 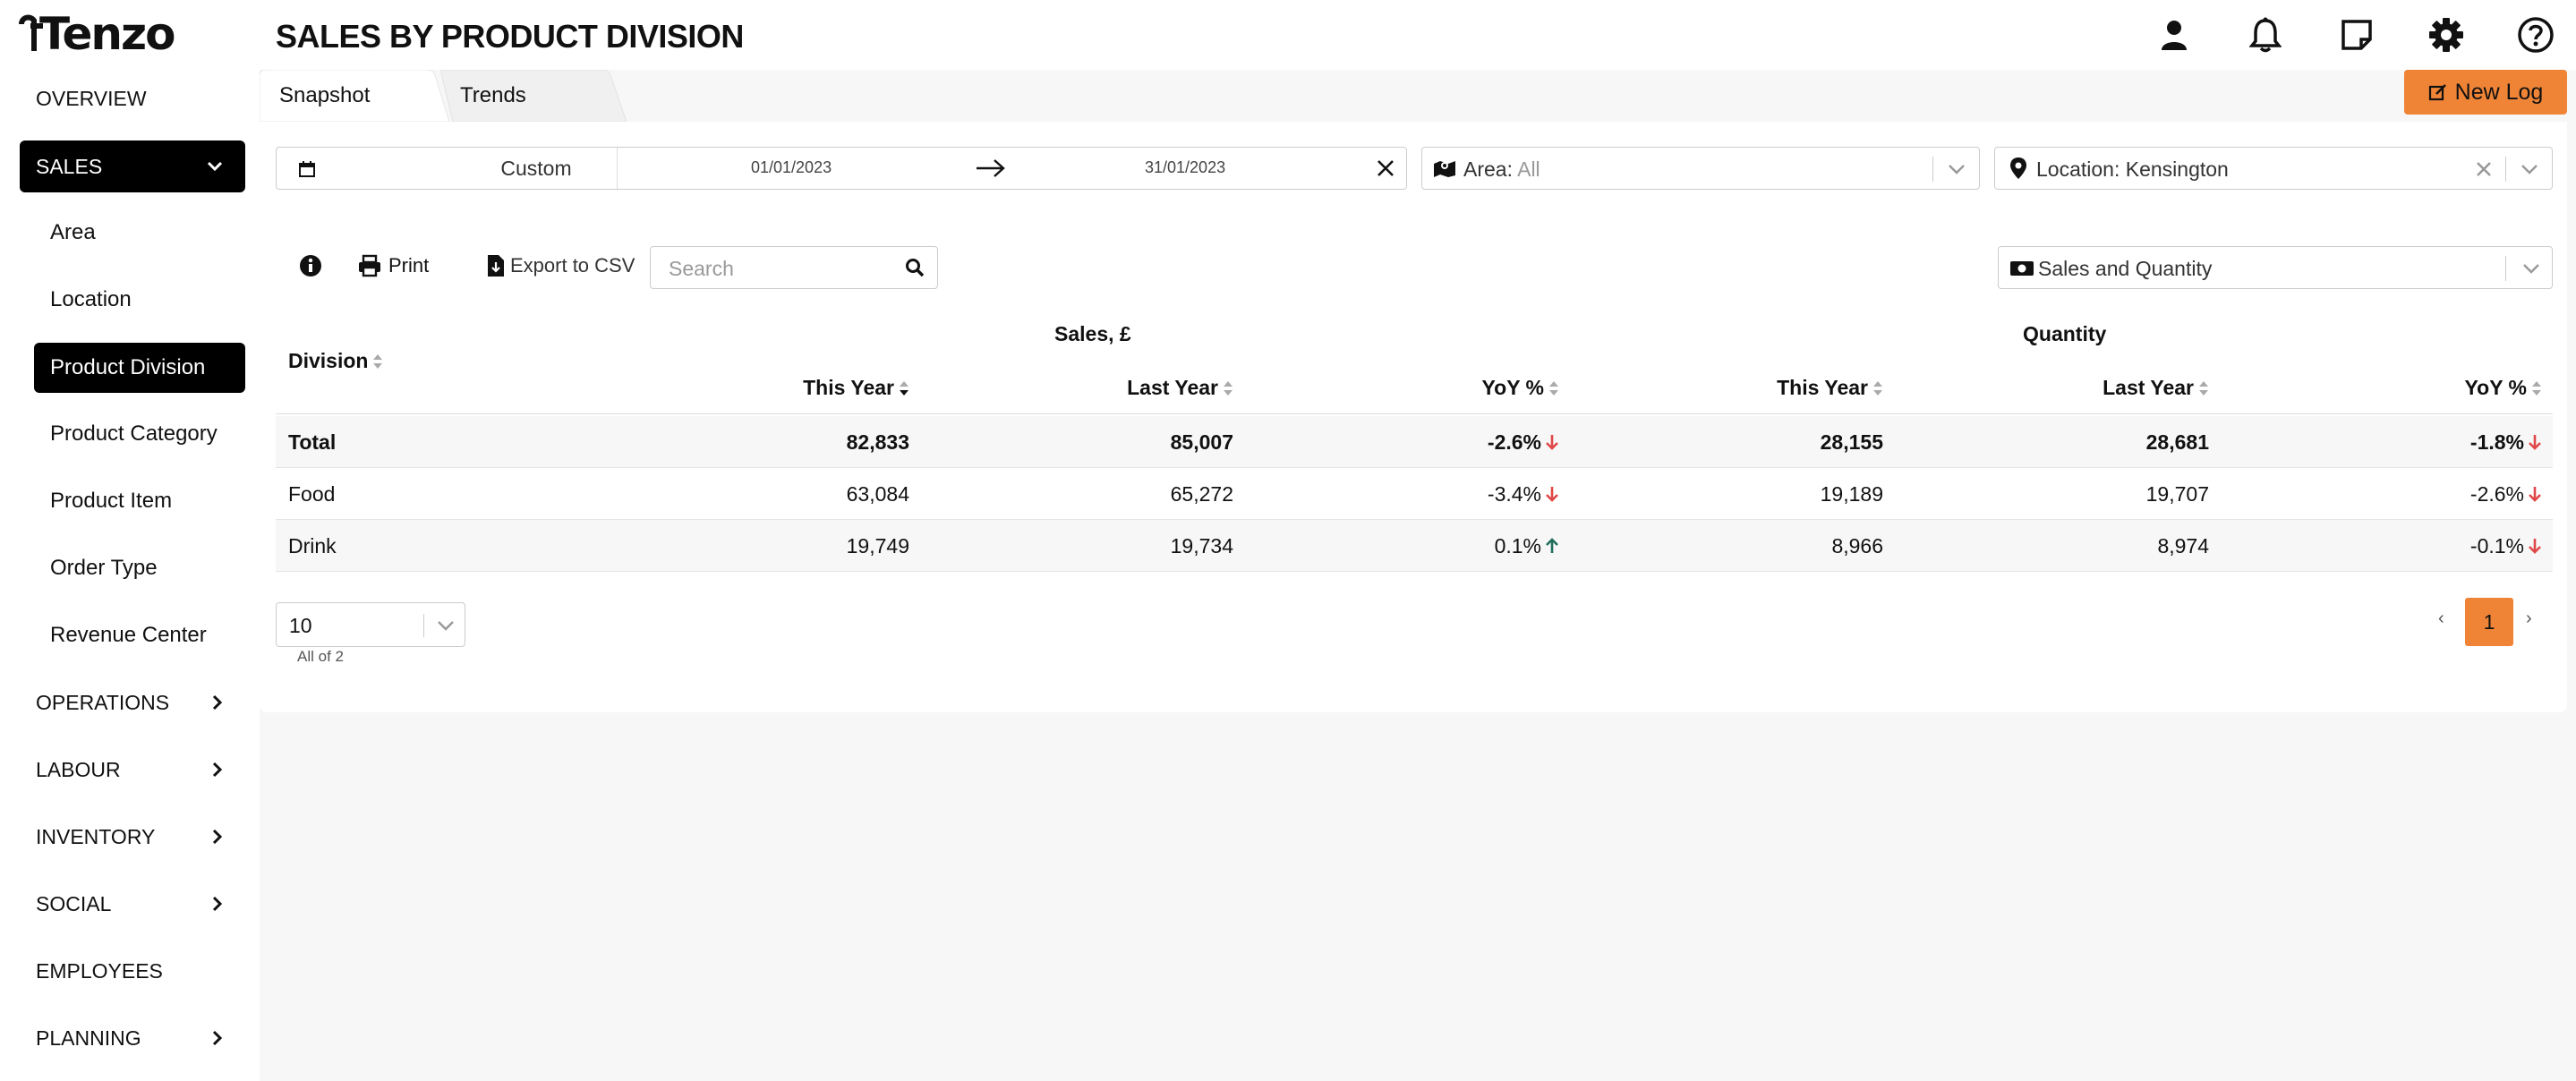 I want to click on location-select: Location: Kensington, so click(x=2273, y=168).